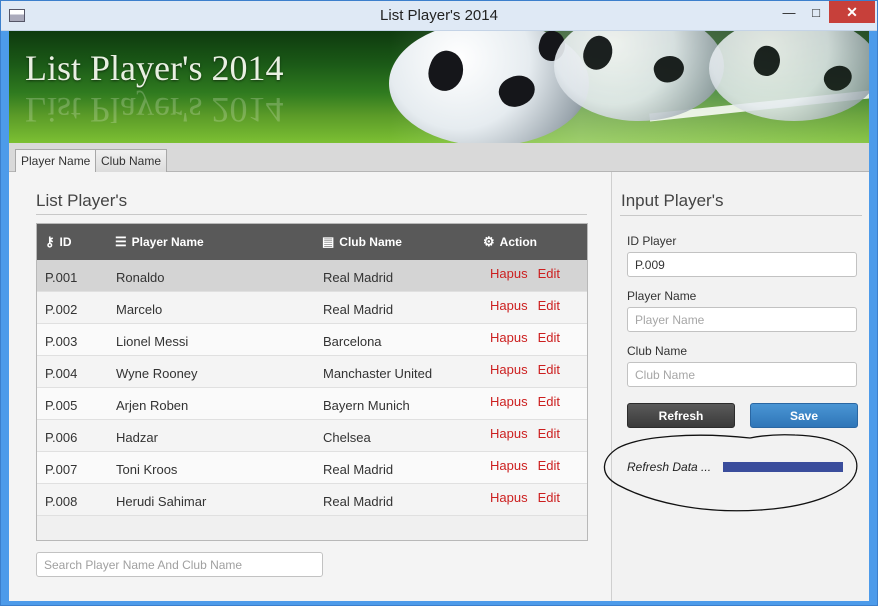 Image resolution: width=878 pixels, height=606 pixels. Describe the element at coordinates (139, 309) in the screenshot. I see `cell-player-name: Marcelo` at that location.